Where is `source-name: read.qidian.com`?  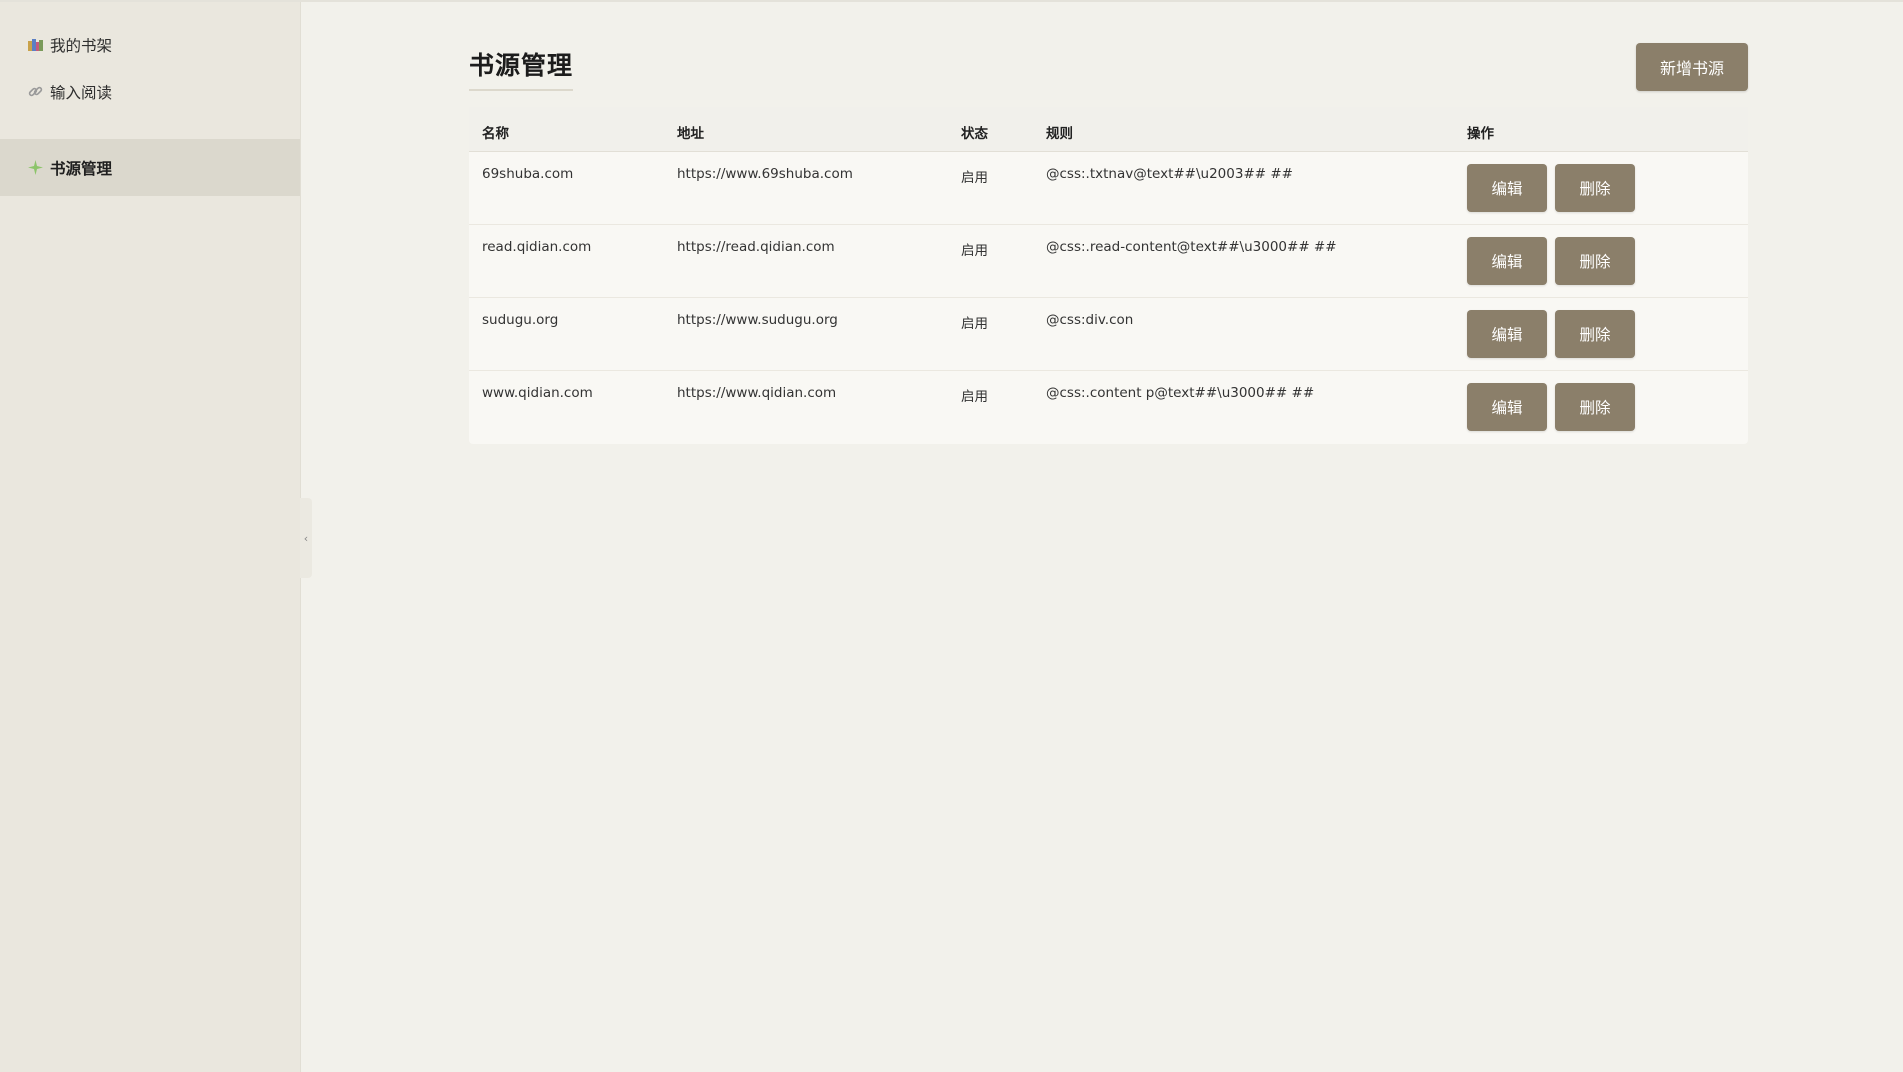 source-name: read.qidian.com is located at coordinates (537, 247).